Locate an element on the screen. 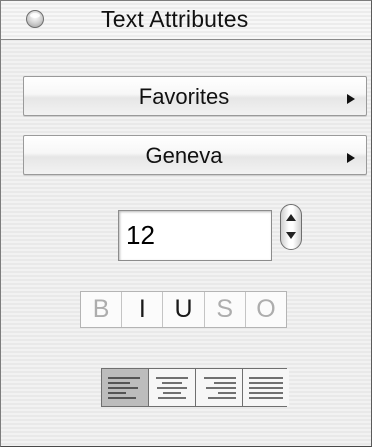  font-collection-label: Favorites is located at coordinates (184, 96).